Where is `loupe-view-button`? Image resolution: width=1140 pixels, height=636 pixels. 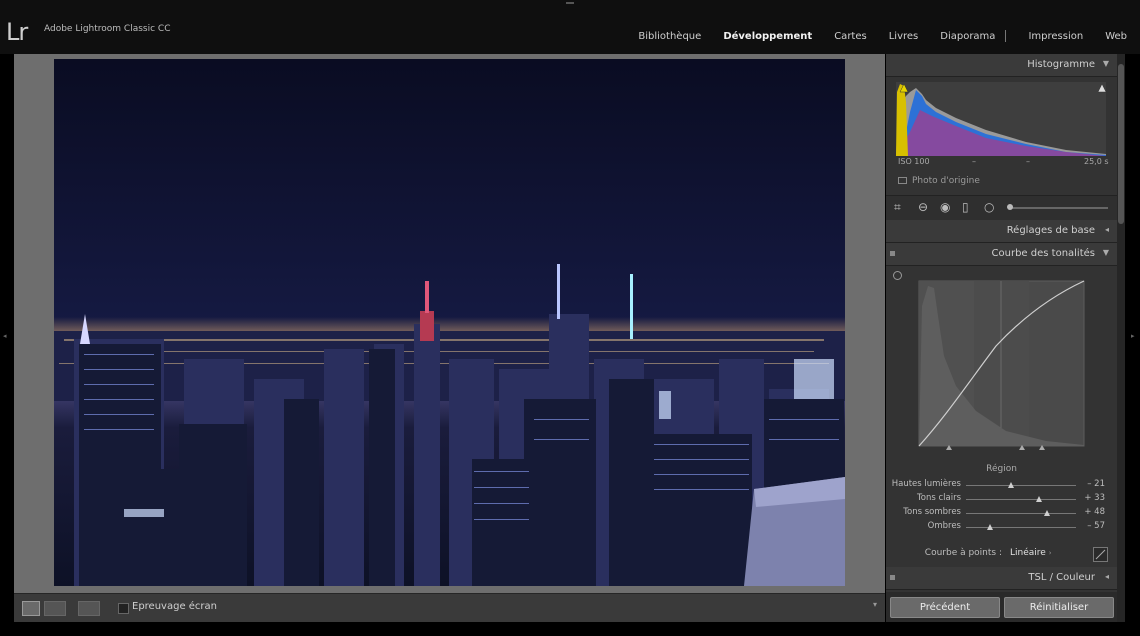
loupe-view-button is located at coordinates (31, 608).